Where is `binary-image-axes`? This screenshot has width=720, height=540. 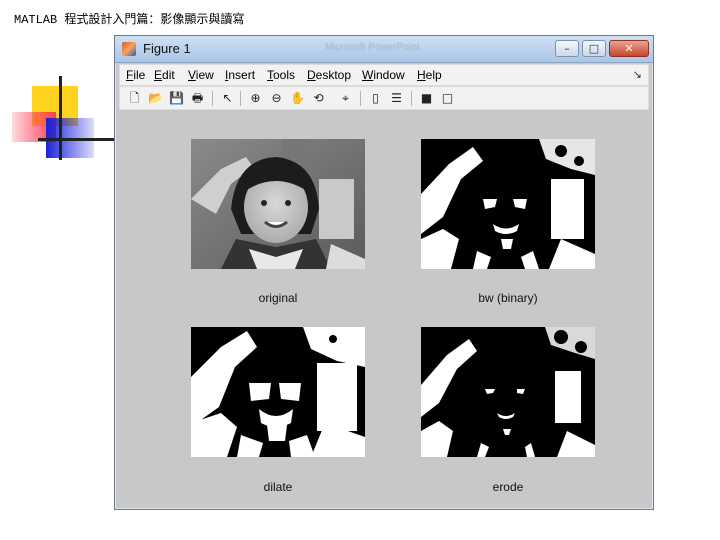 binary-image-axes is located at coordinates (508, 204).